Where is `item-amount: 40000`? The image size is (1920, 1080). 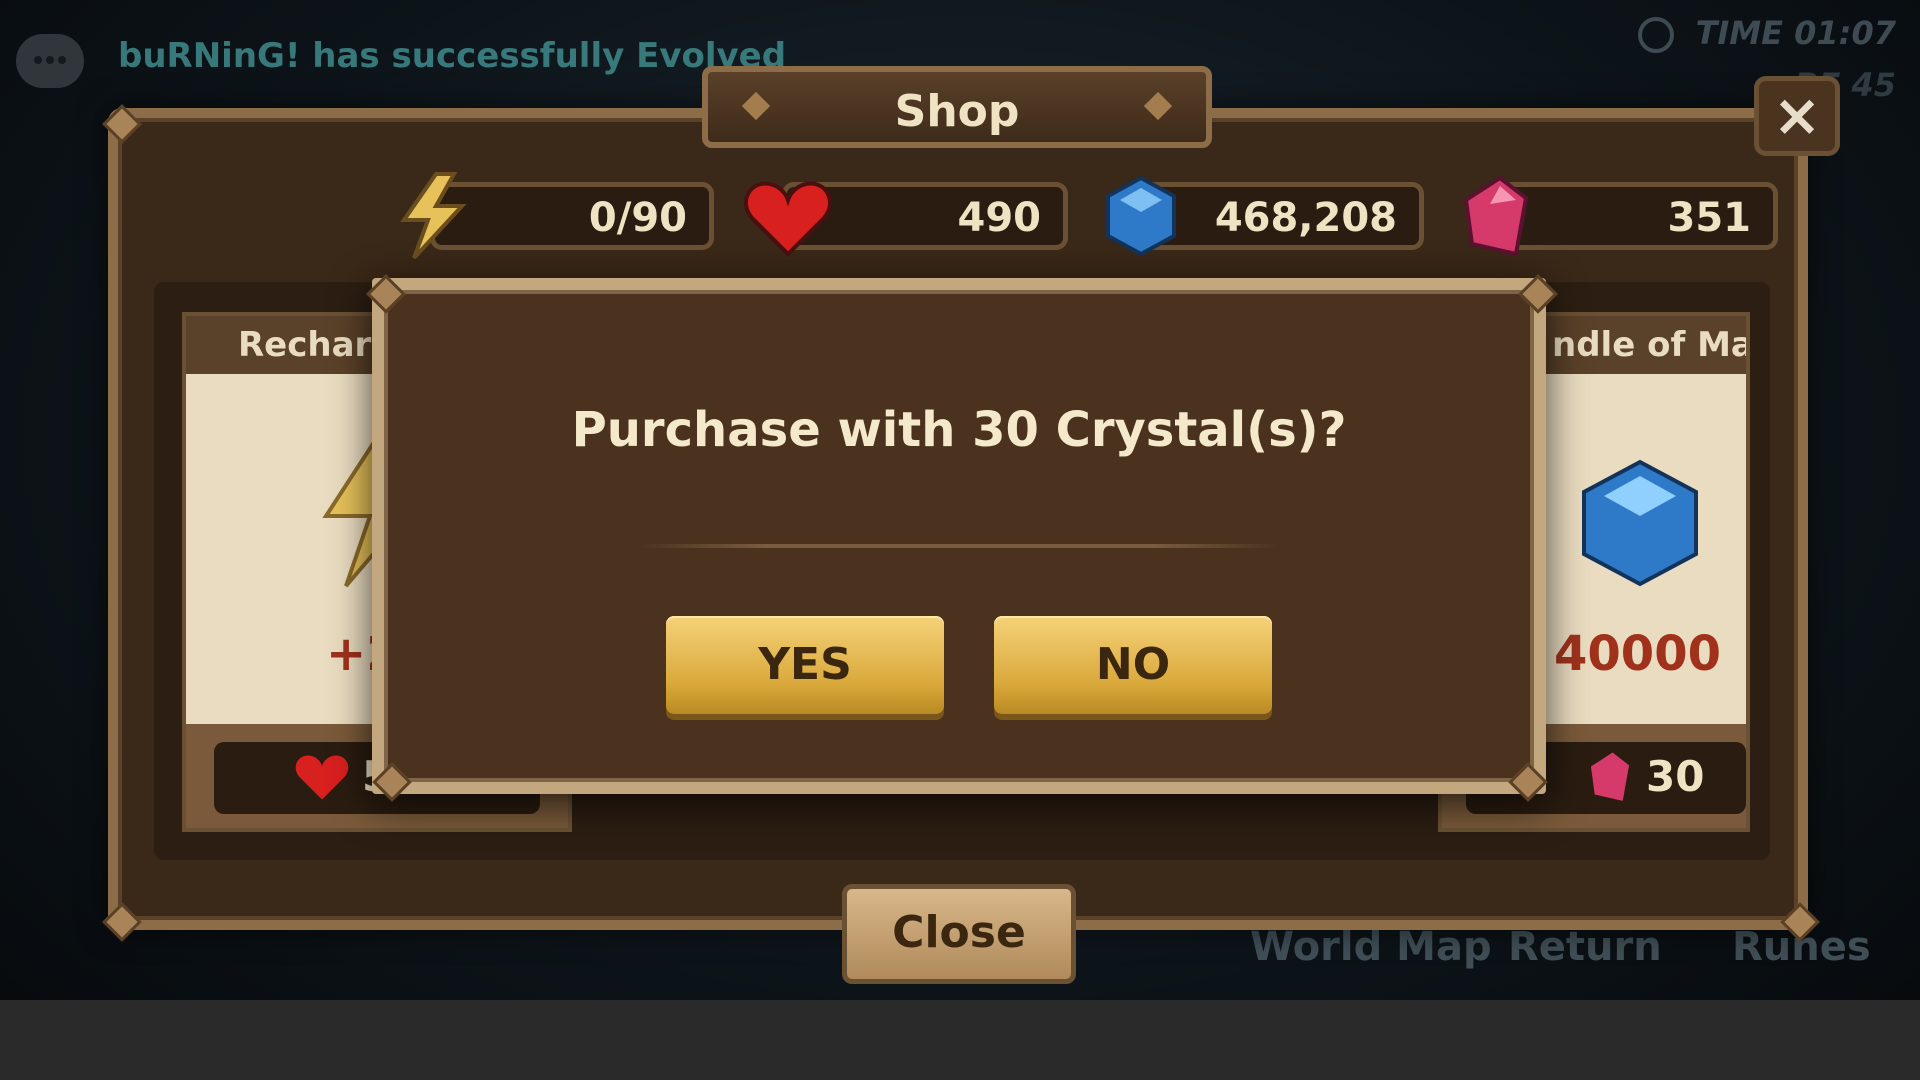 item-amount: 40000 is located at coordinates (1637, 654).